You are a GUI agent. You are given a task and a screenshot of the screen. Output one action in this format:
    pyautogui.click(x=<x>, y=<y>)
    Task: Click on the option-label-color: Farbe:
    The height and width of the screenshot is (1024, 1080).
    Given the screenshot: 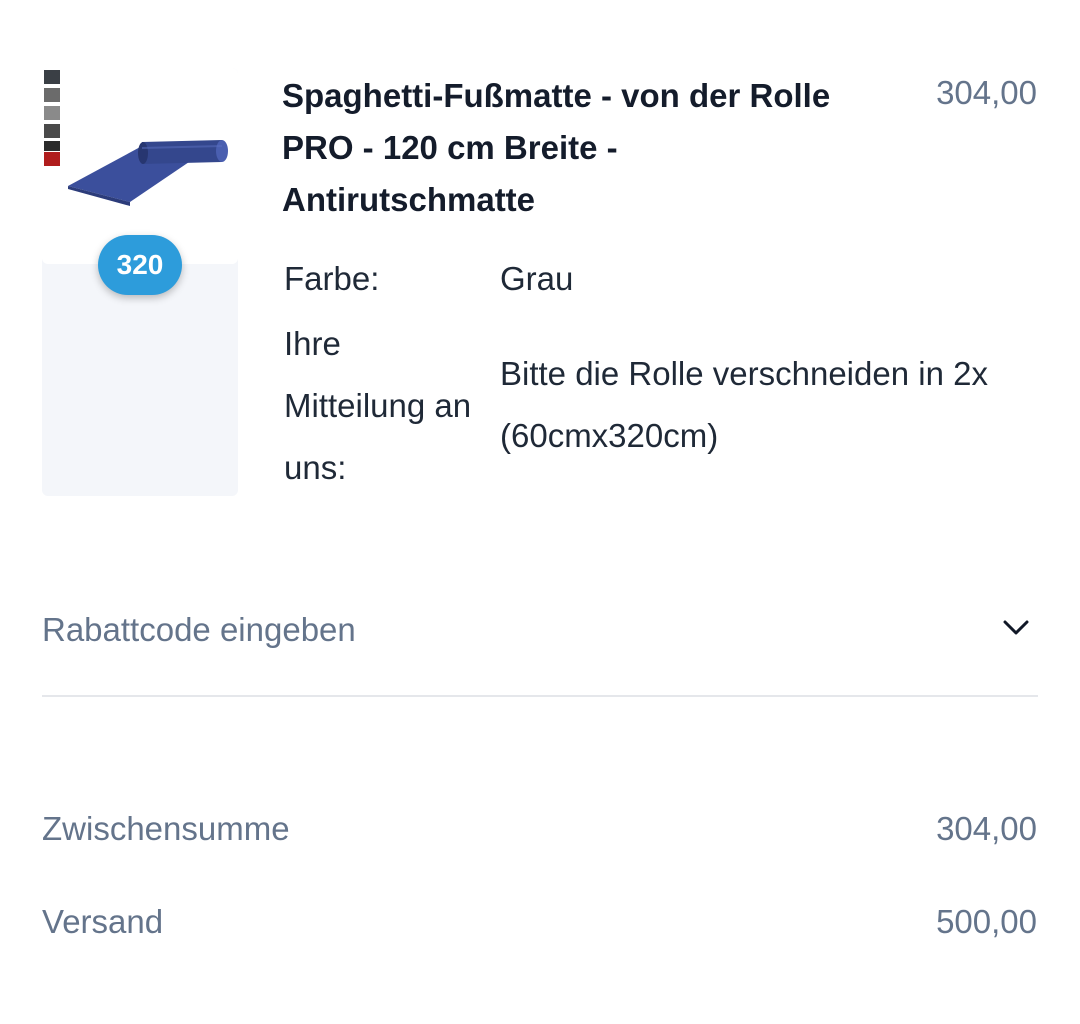 What is the action you would take?
    pyautogui.click(x=332, y=278)
    